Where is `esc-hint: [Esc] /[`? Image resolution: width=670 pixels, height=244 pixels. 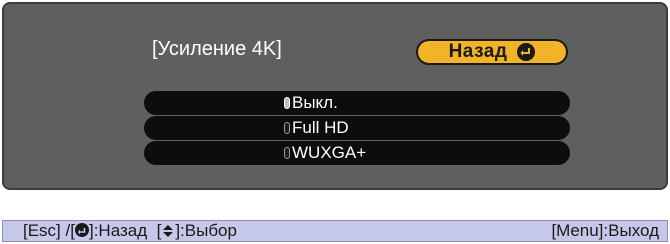
esc-hint: [Esc] /[ is located at coordinates (49, 230).